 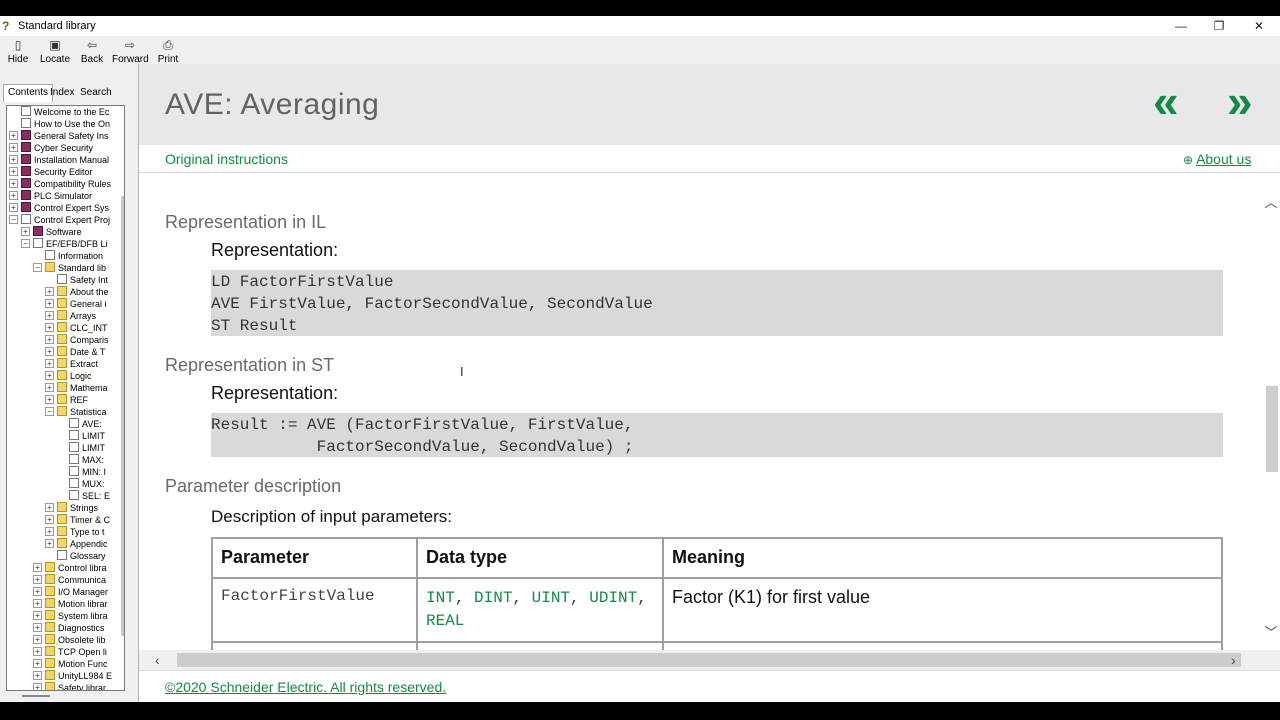 I want to click on tree-item: Safety Int, so click(x=76, y=280).